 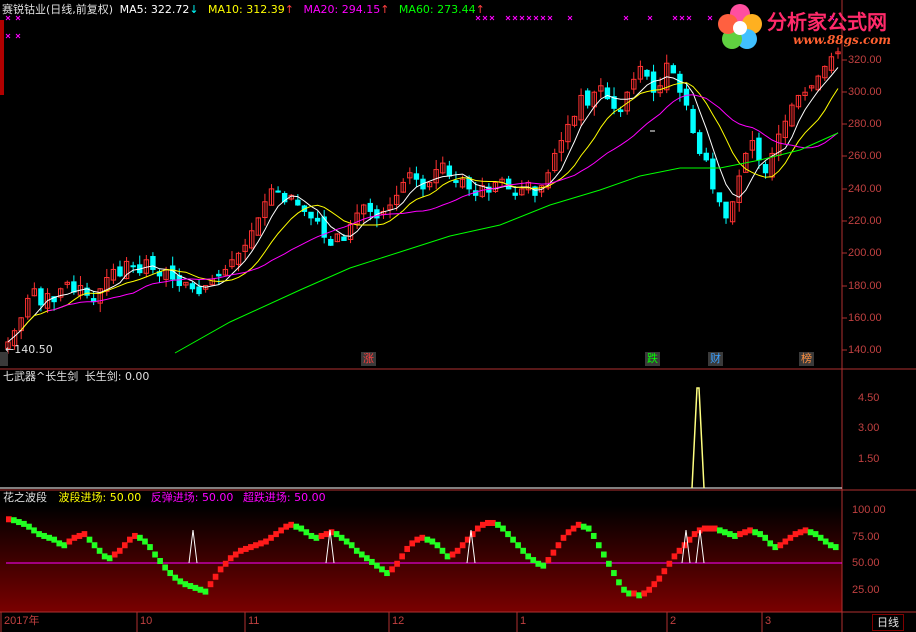 What do you see at coordinates (146, 621) in the screenshot?
I see `x-axis-label: 10` at bounding box center [146, 621].